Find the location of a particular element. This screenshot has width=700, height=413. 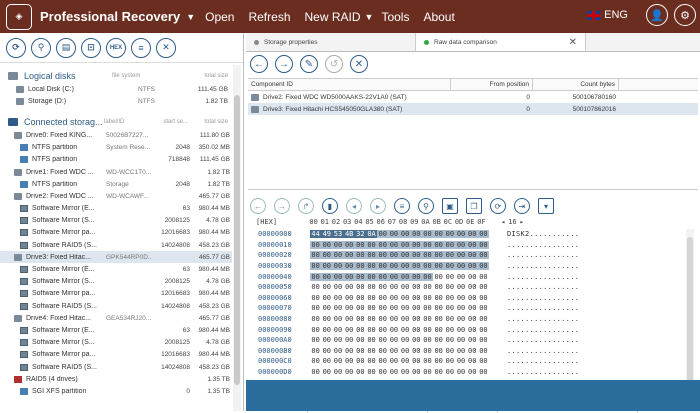

refresh-icon: ⟳ is located at coordinates (498, 206).